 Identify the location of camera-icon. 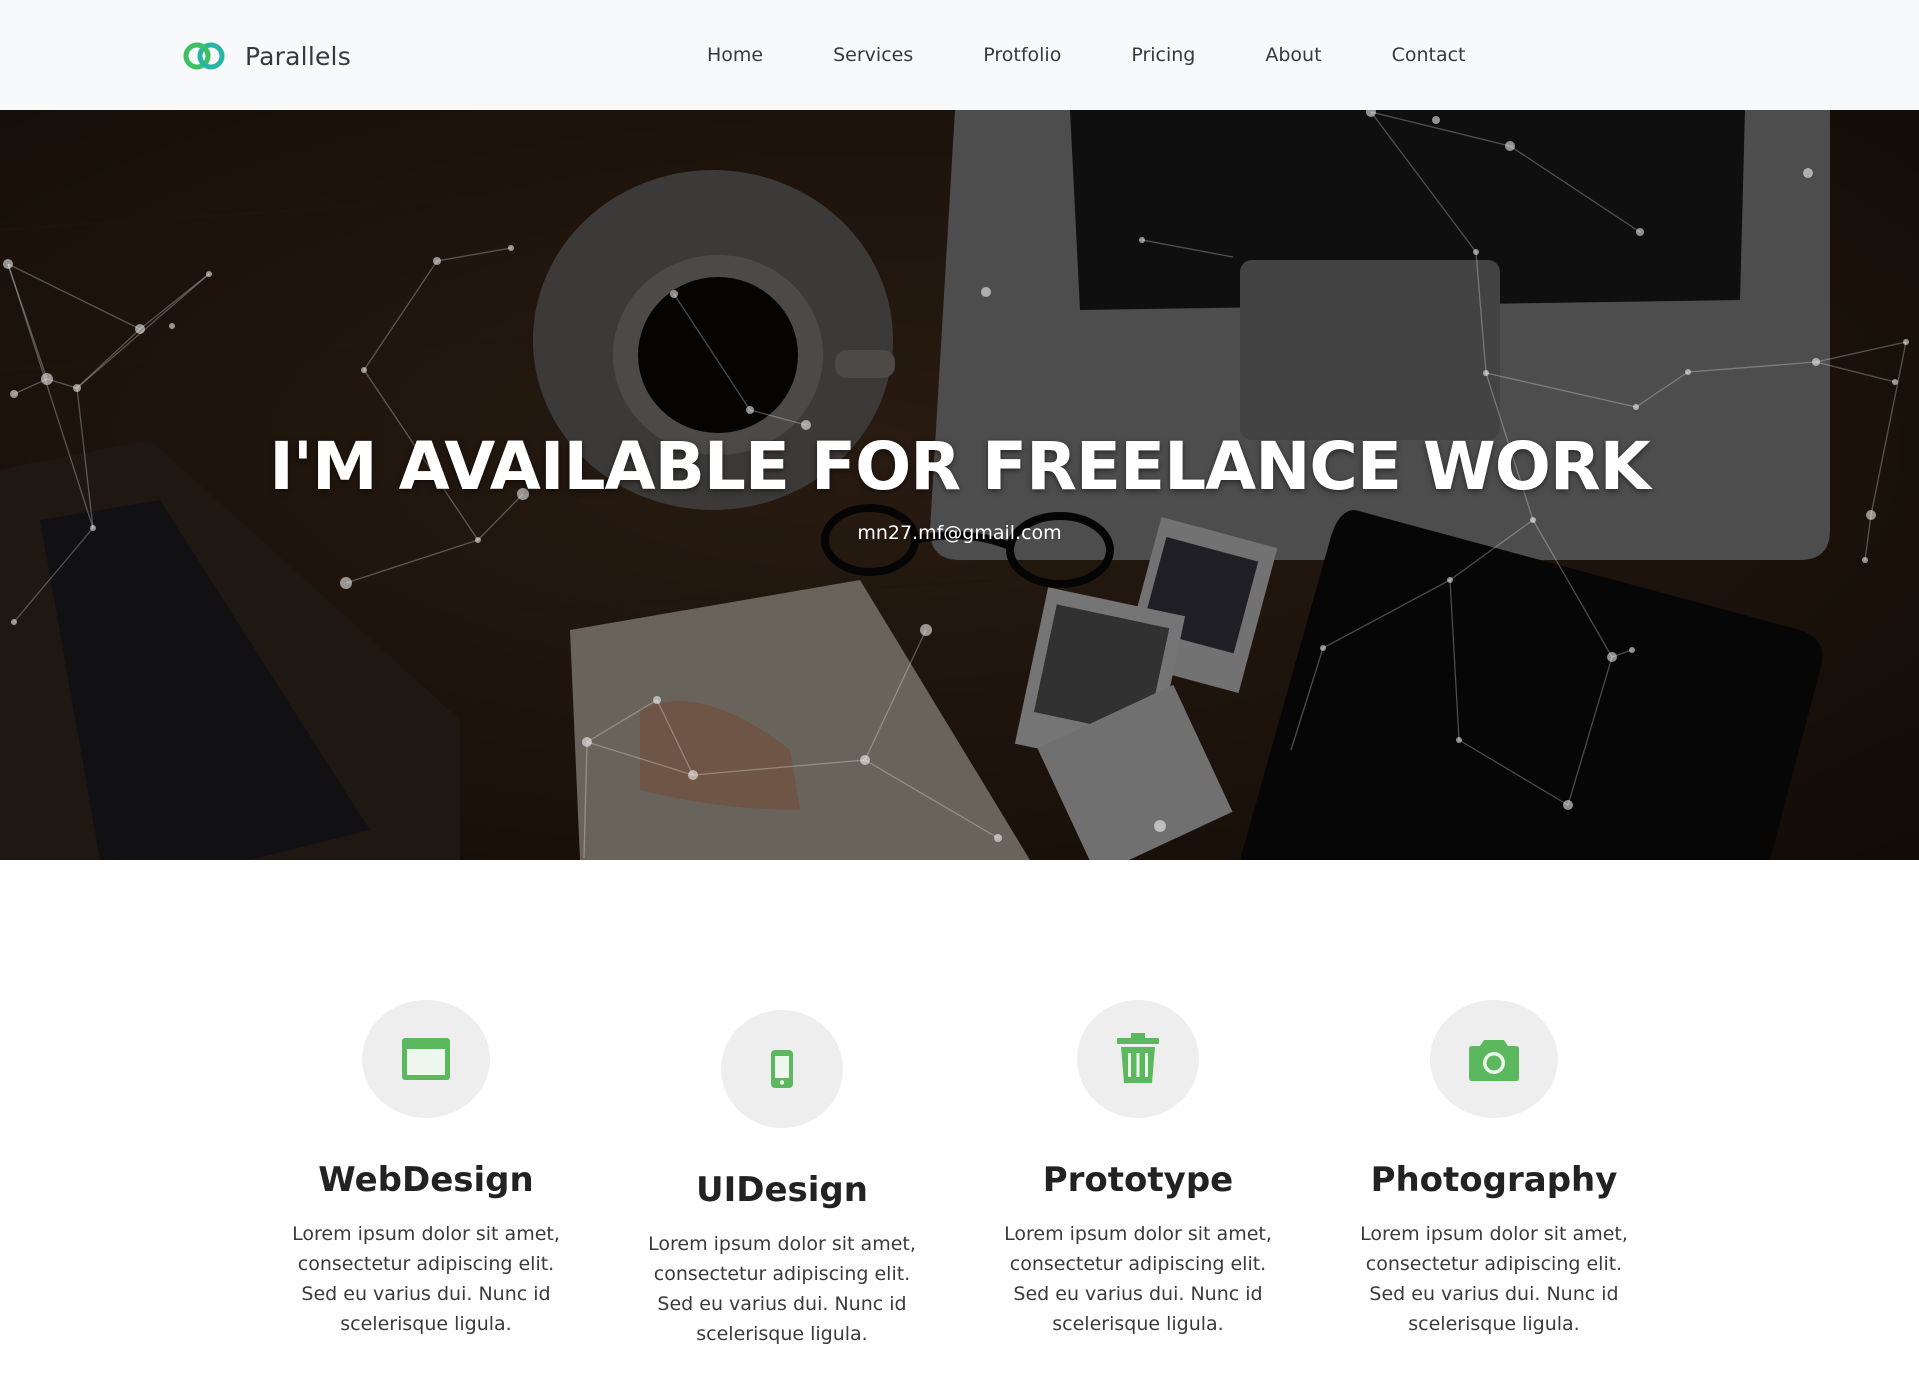
(1494, 1060).